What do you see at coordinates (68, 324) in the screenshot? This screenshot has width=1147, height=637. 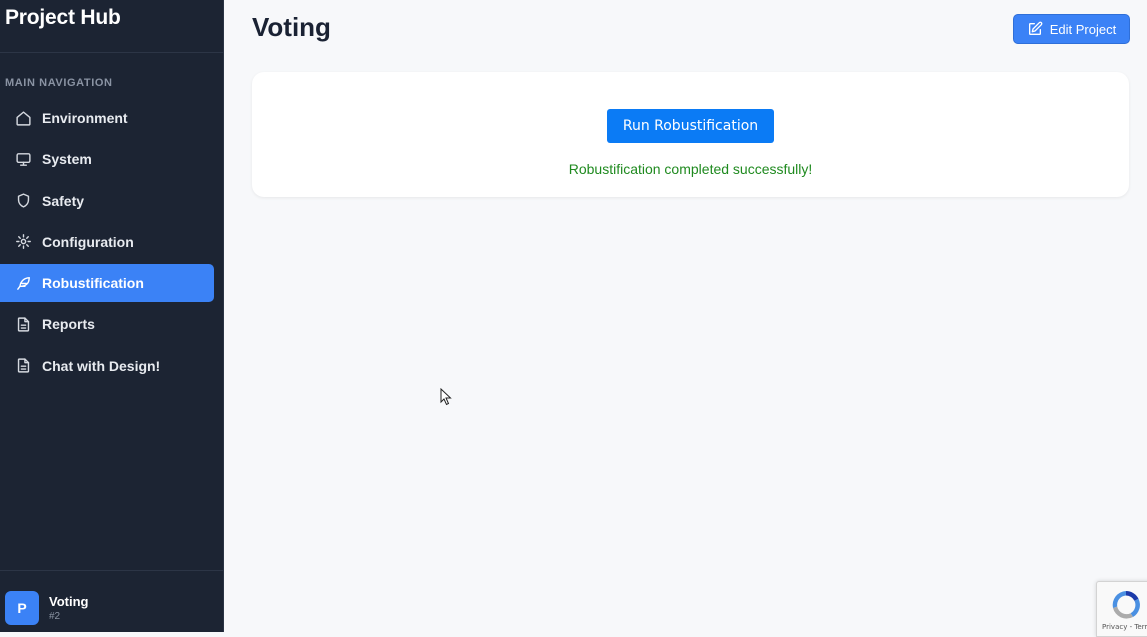 I see `sidebar-item-label: Reports` at bounding box center [68, 324].